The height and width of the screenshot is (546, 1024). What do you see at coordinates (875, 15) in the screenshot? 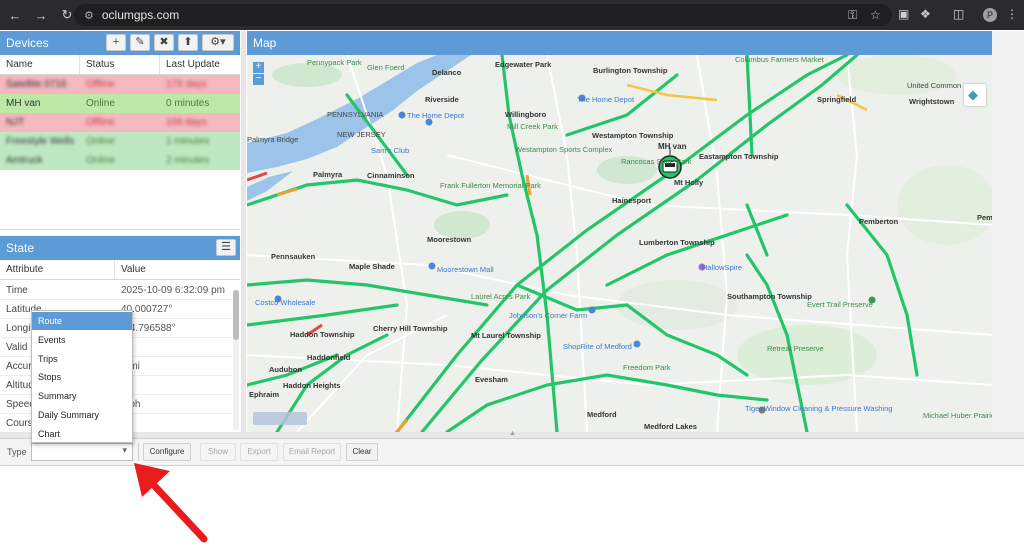
I see `bookmark-star-icon: ☆` at bounding box center [875, 15].